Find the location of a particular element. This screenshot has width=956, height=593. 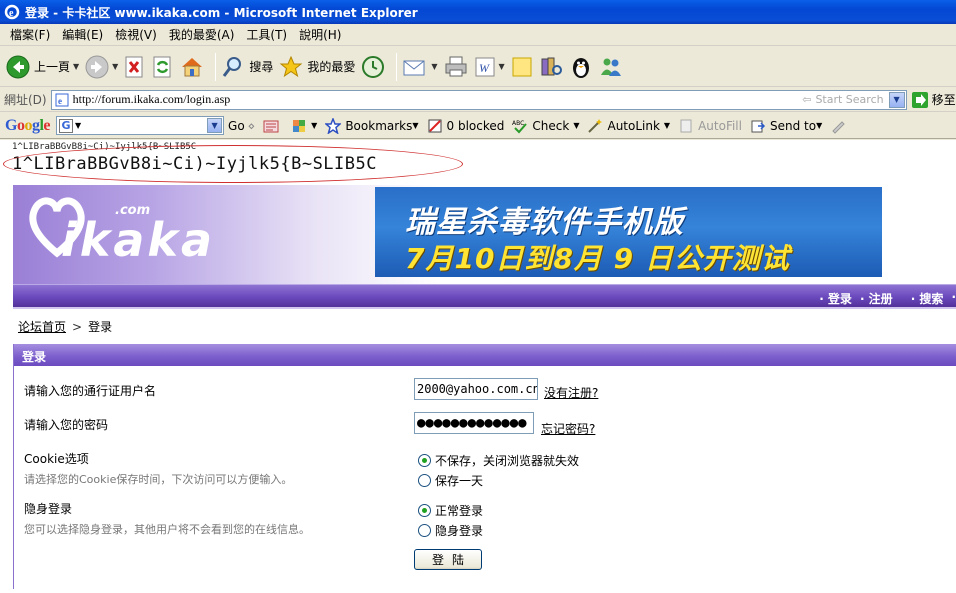

cookie-option-group: Cookie选项 请选择您的Cookie保存时间，下次访问可以方便输入。 is located at coordinates (158, 468).